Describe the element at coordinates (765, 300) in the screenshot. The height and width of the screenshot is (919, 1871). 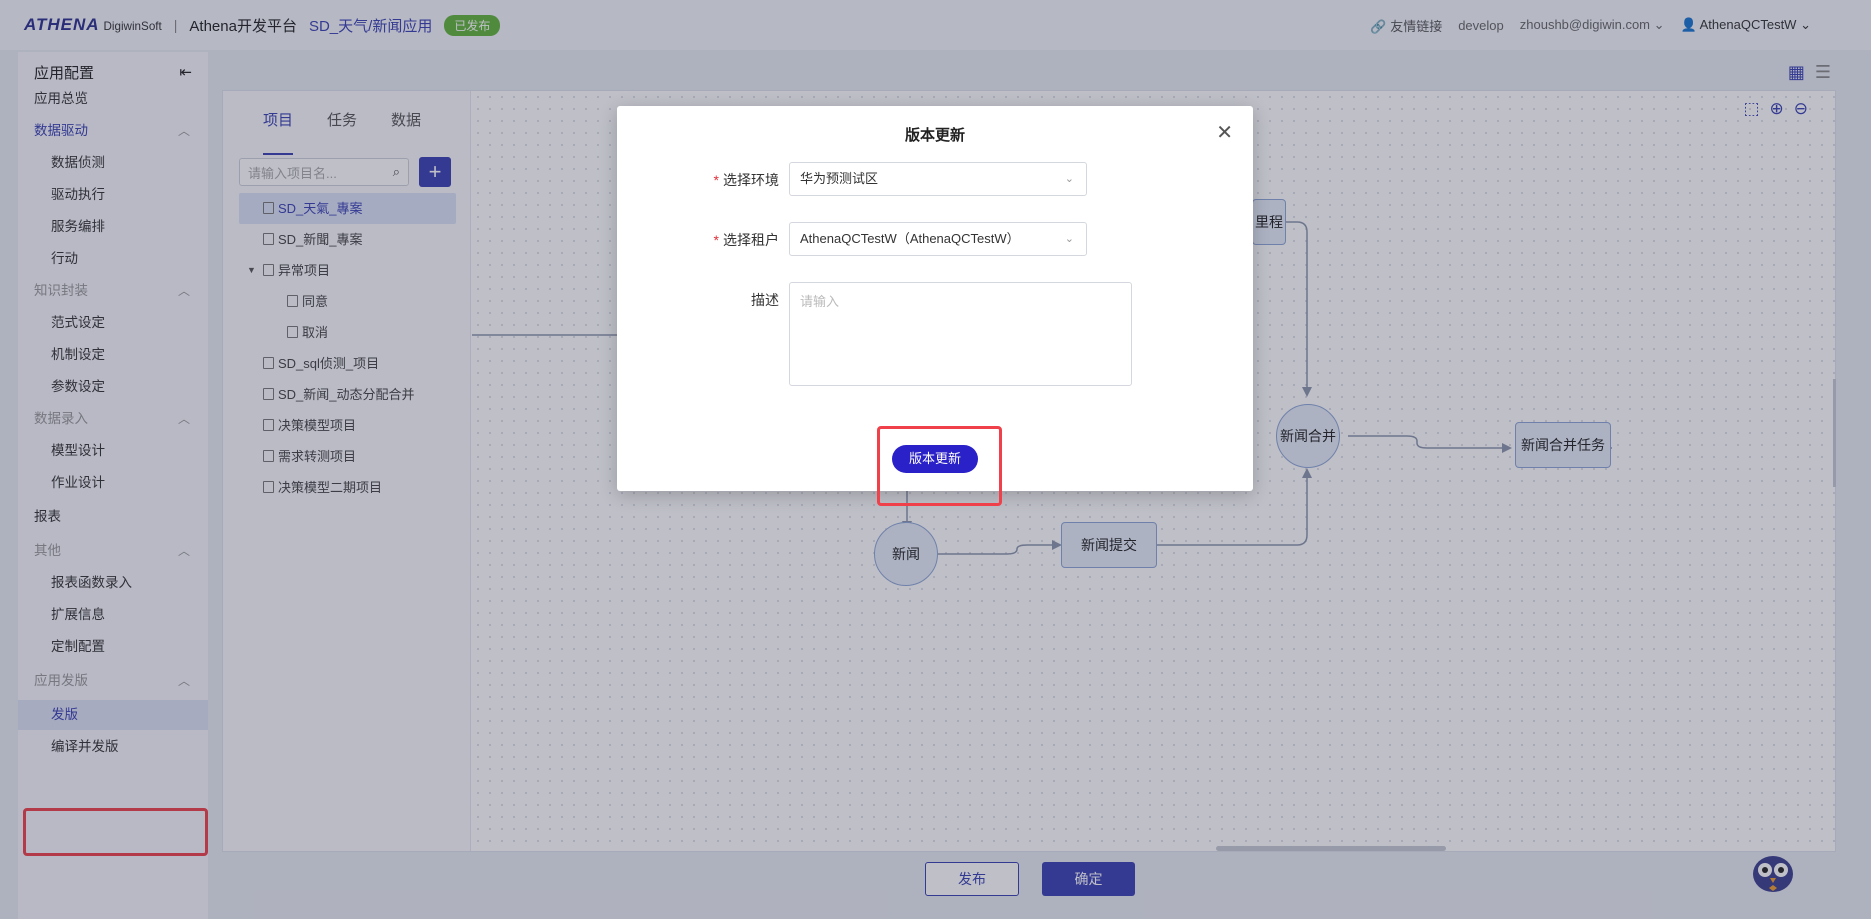
I see `desc-label: 描述` at that location.